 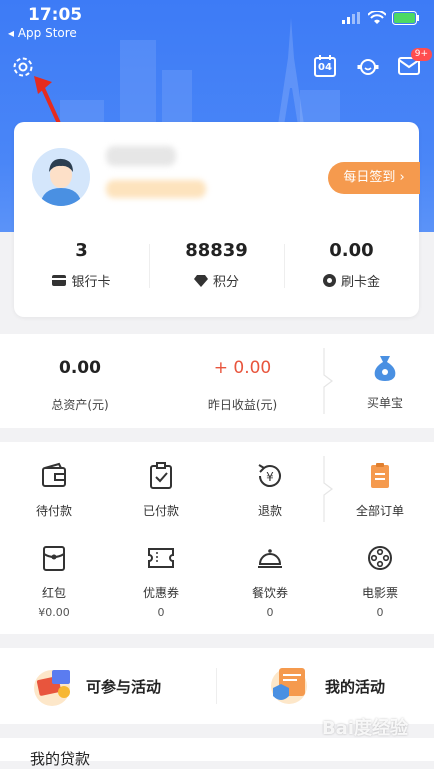 What do you see at coordinates (380, 490) in the screenshot?
I see `all-orders: 全部订单` at bounding box center [380, 490].